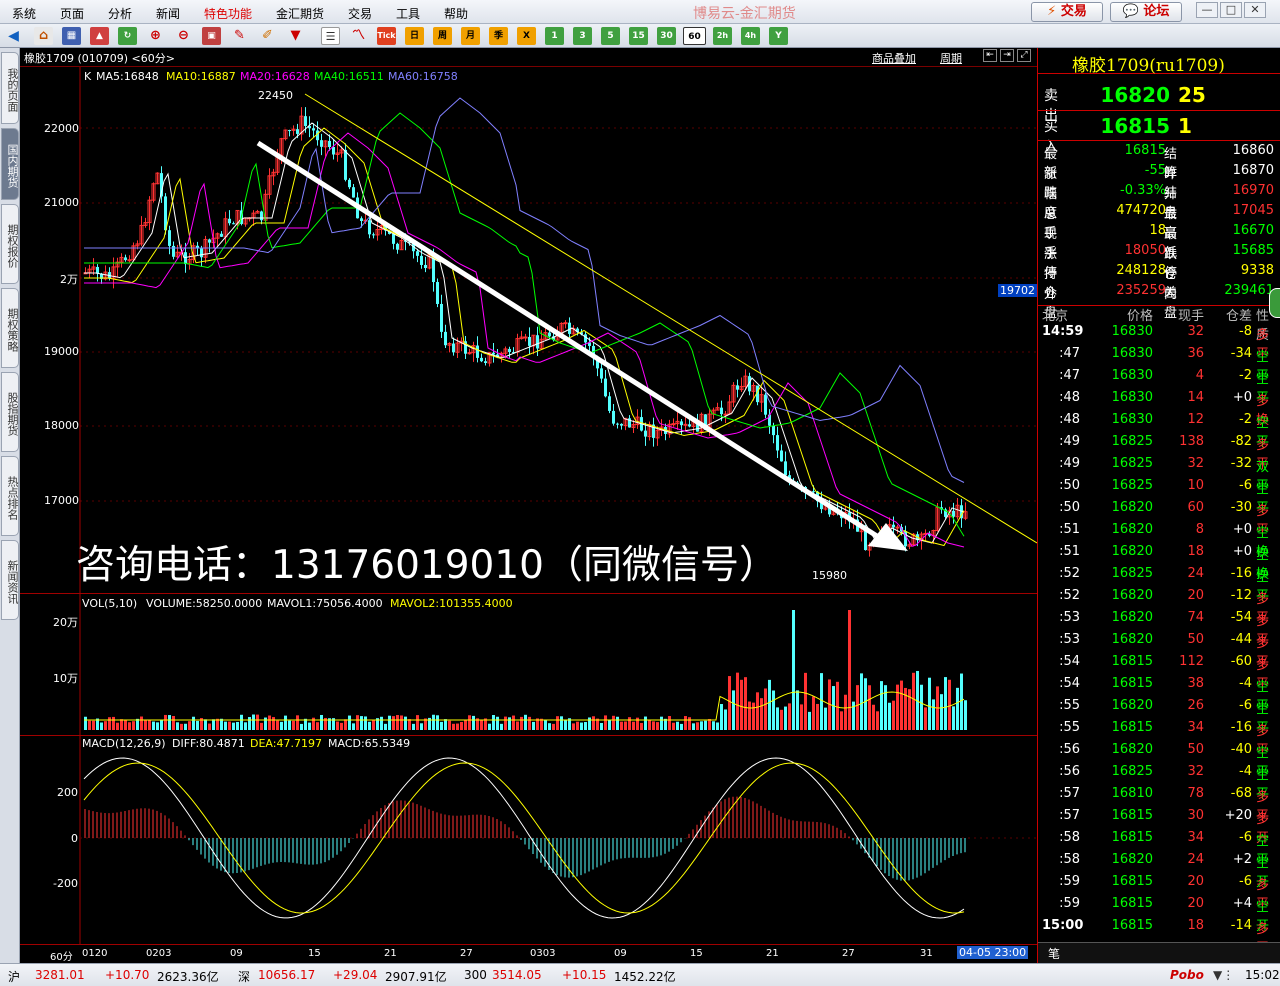 The width and height of the screenshot is (1280, 986). Describe the element at coordinates (528, 735) in the screenshot. I see `macd-divider` at that location.